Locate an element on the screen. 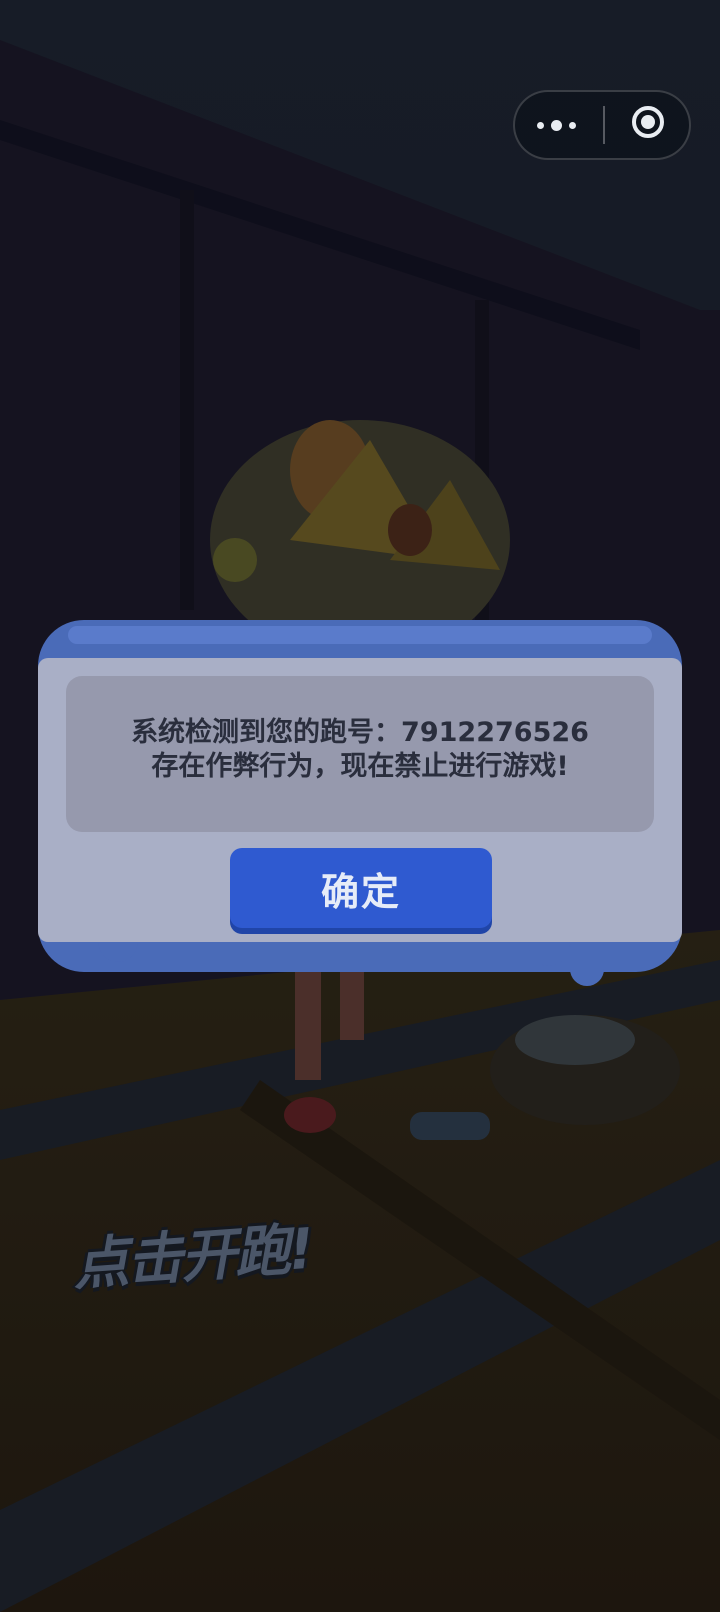 The image size is (720, 1612). close-button is located at coordinates (648, 125).